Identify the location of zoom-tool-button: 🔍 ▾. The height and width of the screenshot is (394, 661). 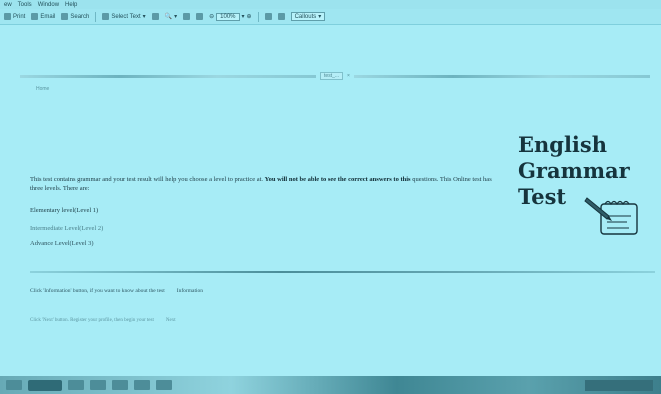
(171, 16).